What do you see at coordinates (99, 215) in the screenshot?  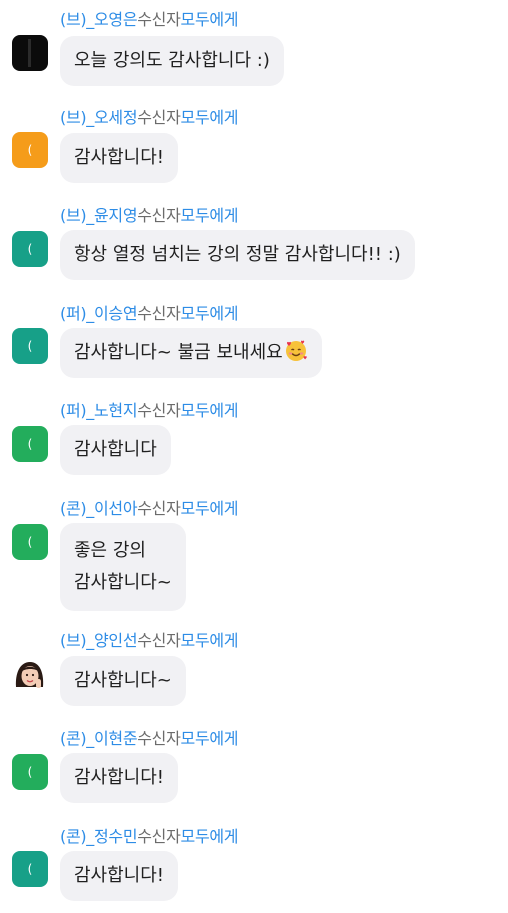 I see `sender-name: (브)_윤지영` at bounding box center [99, 215].